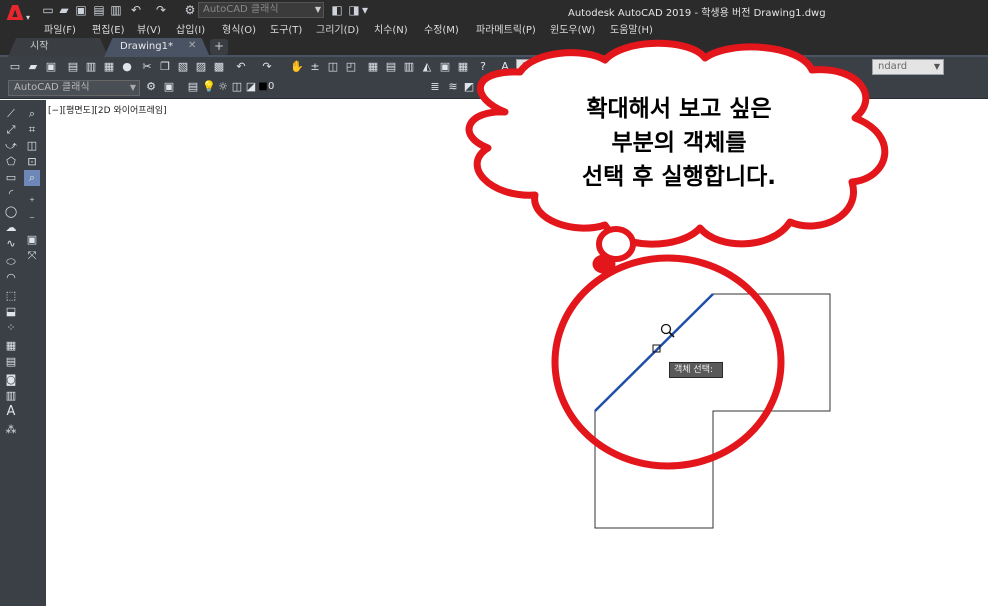 This screenshot has height=606, width=988. Describe the element at coordinates (696, 370) in the screenshot. I see `select-objects-tooltip: 객체 선택:` at that location.